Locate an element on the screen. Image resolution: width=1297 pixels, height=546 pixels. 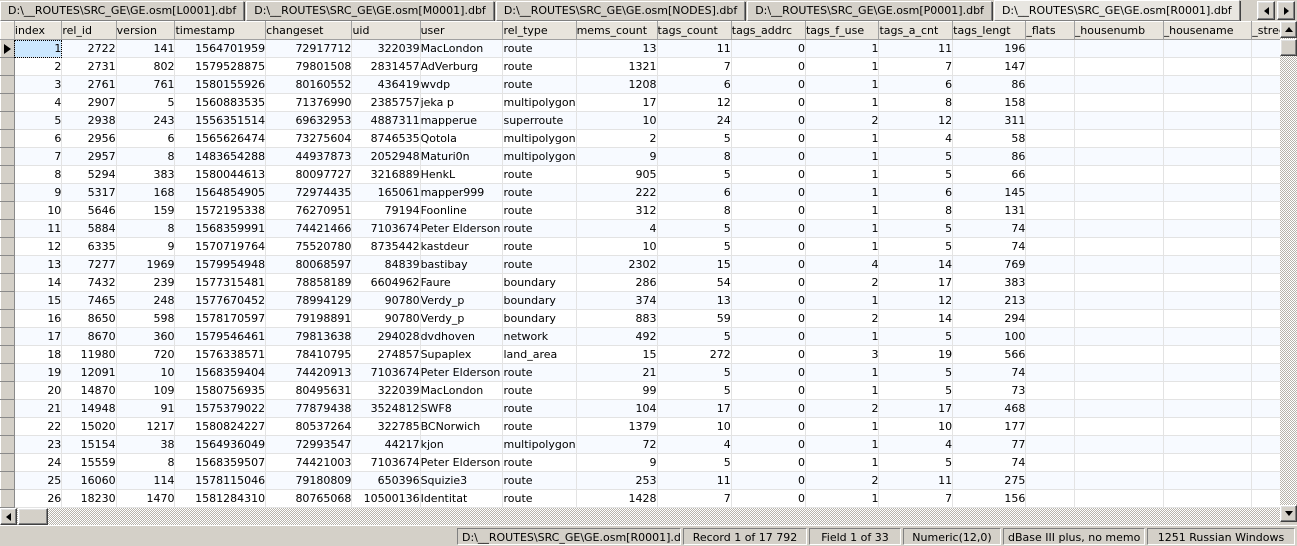
column-header-_housename: _housename is located at coordinates (1208, 30).